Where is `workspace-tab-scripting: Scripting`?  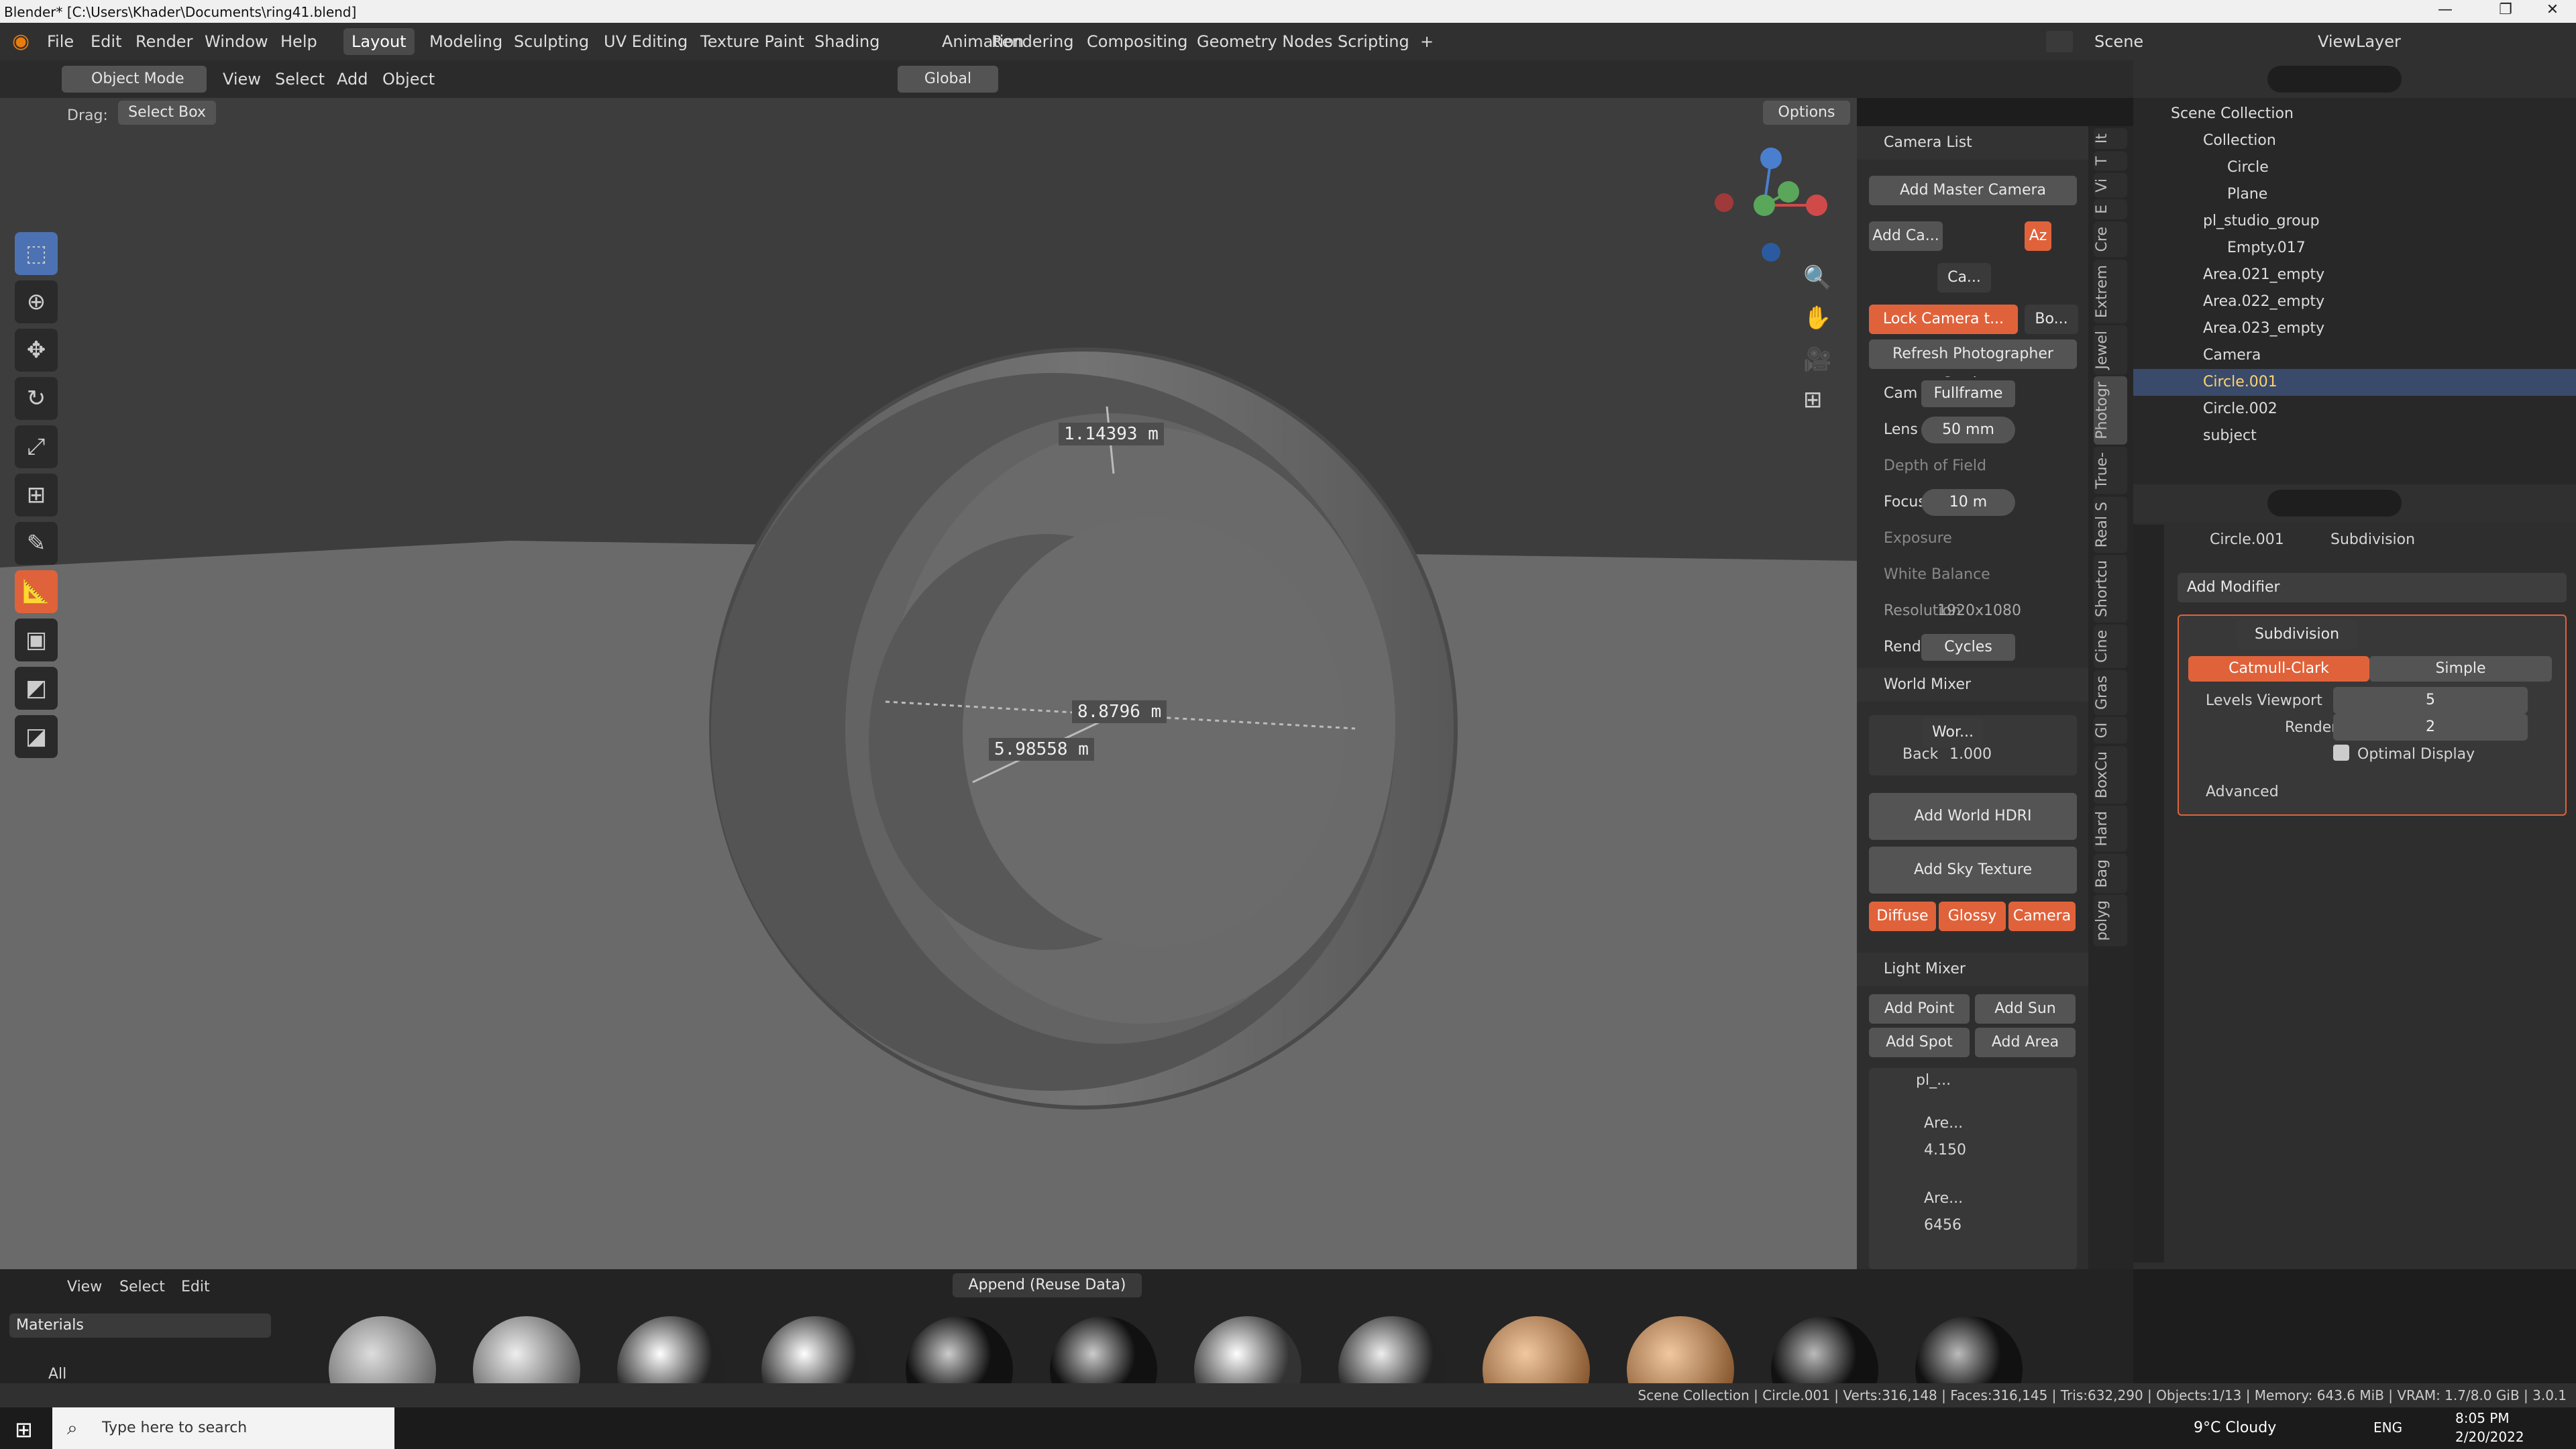
workspace-tab-scripting: Scripting is located at coordinates (1373, 41).